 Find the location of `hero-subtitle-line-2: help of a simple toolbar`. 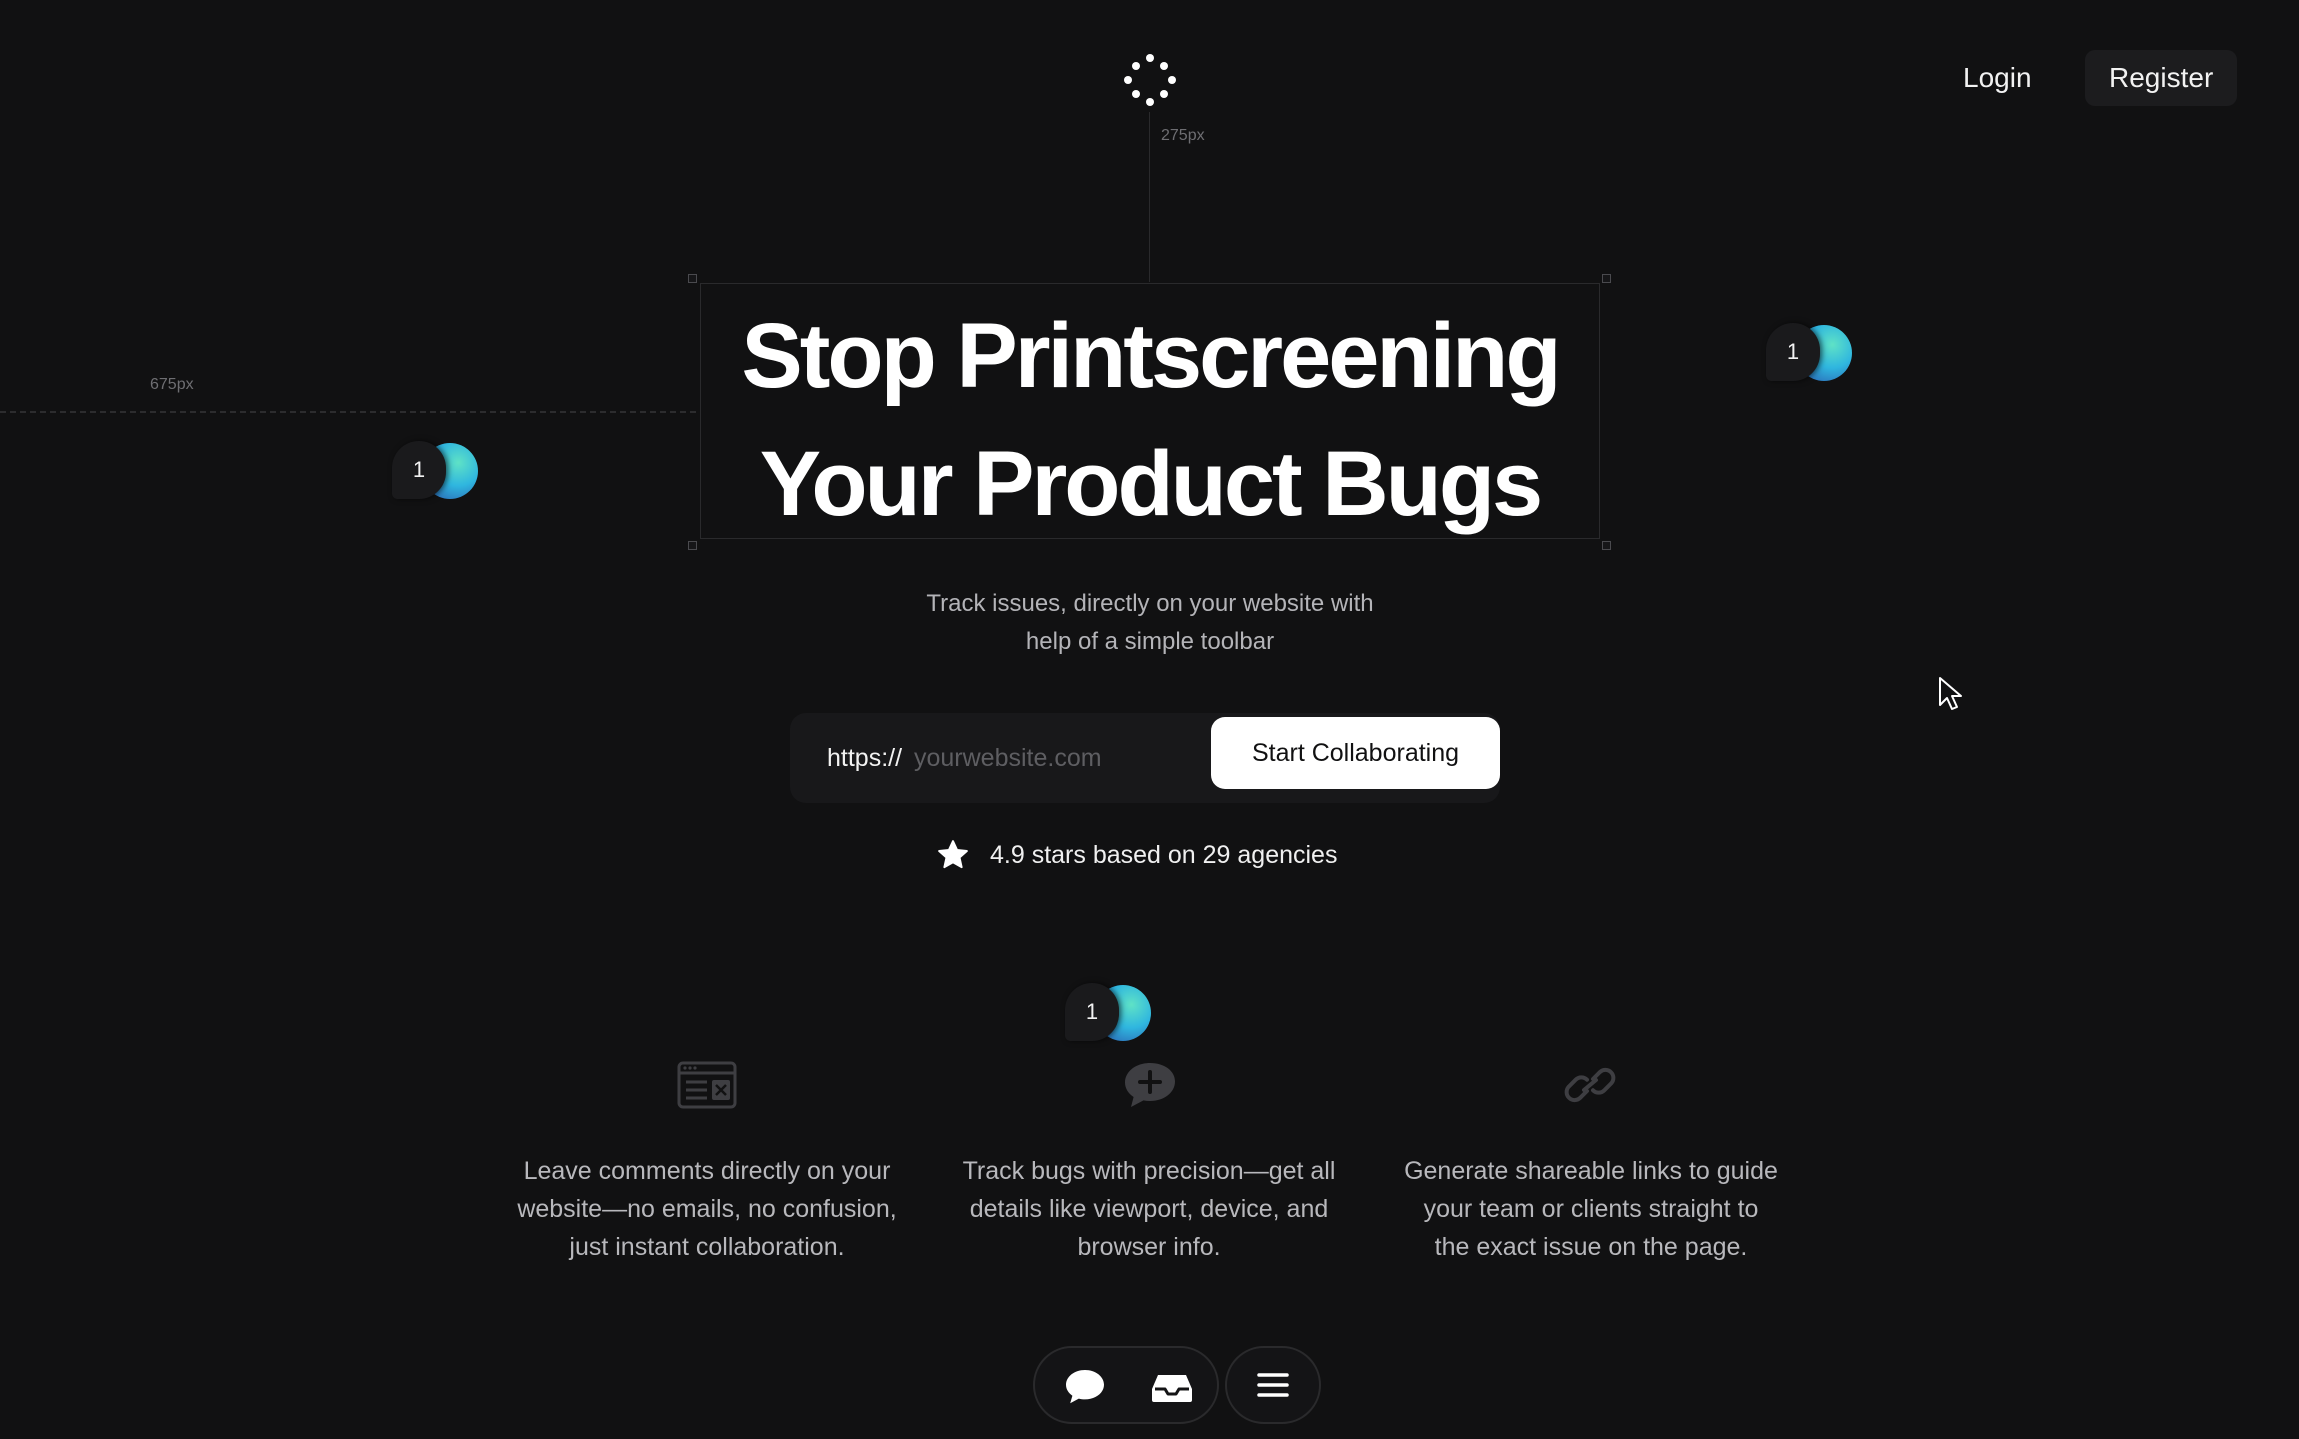

hero-subtitle-line-2: help of a simple toolbar is located at coordinates (1150, 641).